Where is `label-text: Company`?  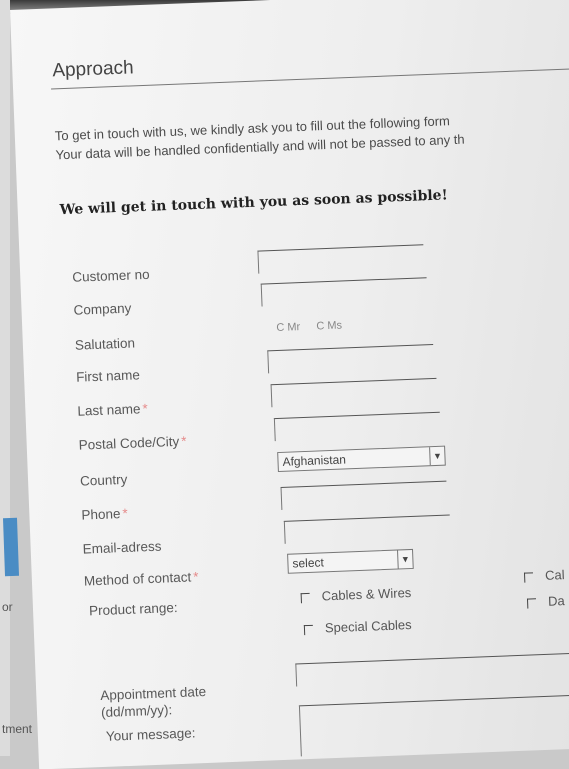 label-text: Company is located at coordinates (102, 309).